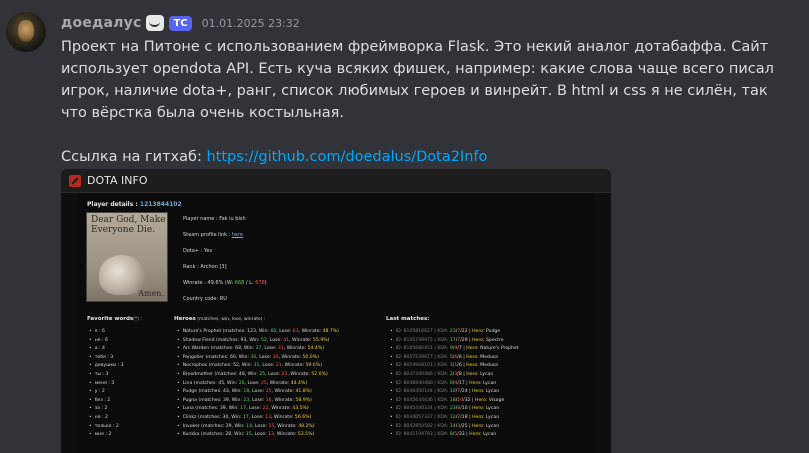 The width and height of the screenshot is (809, 453). What do you see at coordinates (422, 426) in the screenshot?
I see `match-id: ID: 8042850592 | KDA:` at bounding box center [422, 426].